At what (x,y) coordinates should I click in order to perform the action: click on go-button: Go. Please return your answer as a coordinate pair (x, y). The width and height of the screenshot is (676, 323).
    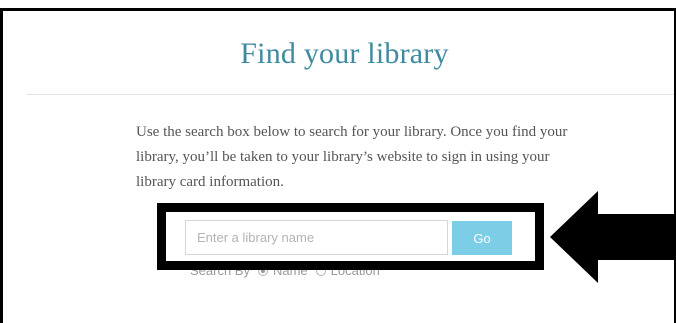
    Looking at the image, I should click on (482, 238).